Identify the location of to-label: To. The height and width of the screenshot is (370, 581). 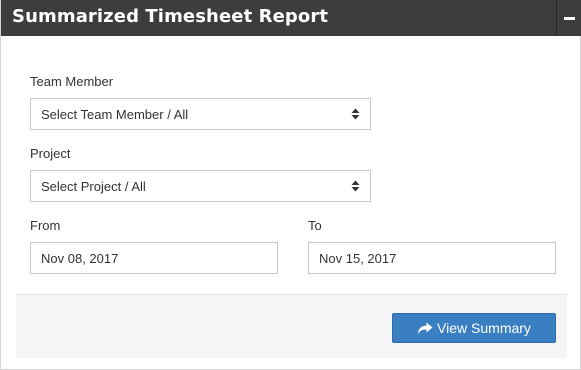
(315, 225).